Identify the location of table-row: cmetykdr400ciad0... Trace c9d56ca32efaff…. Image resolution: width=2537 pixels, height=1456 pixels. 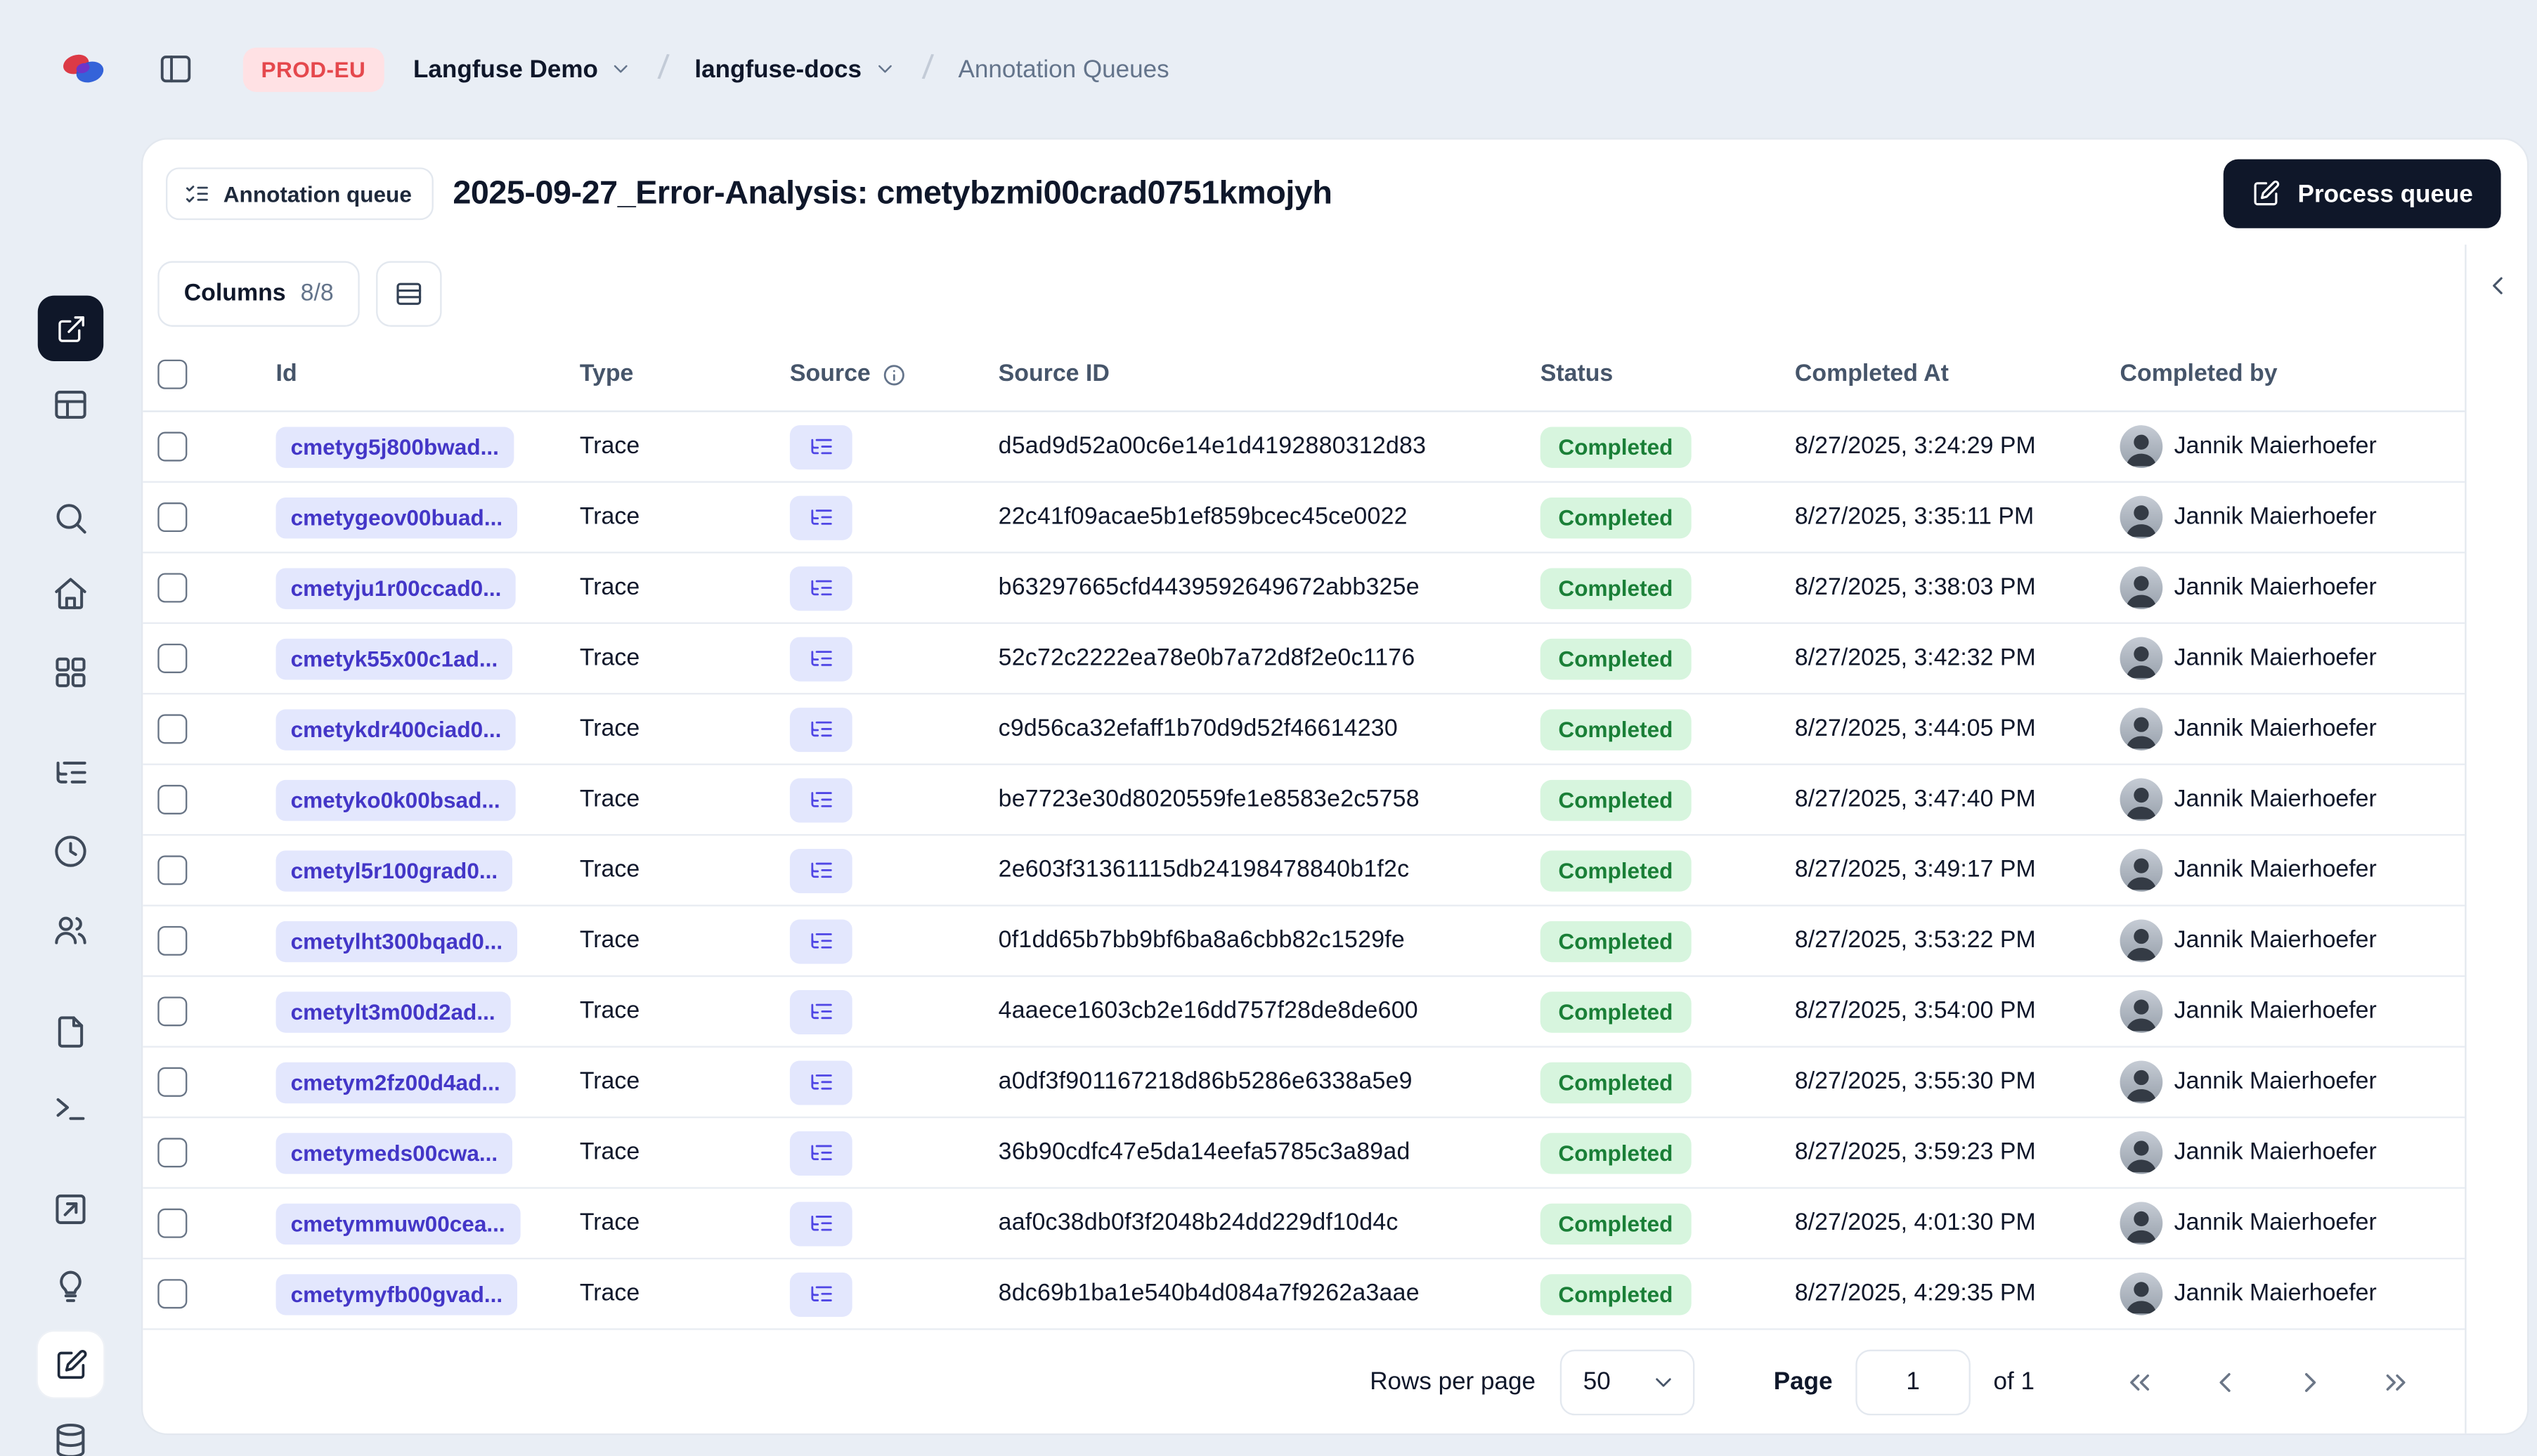
(1304, 730).